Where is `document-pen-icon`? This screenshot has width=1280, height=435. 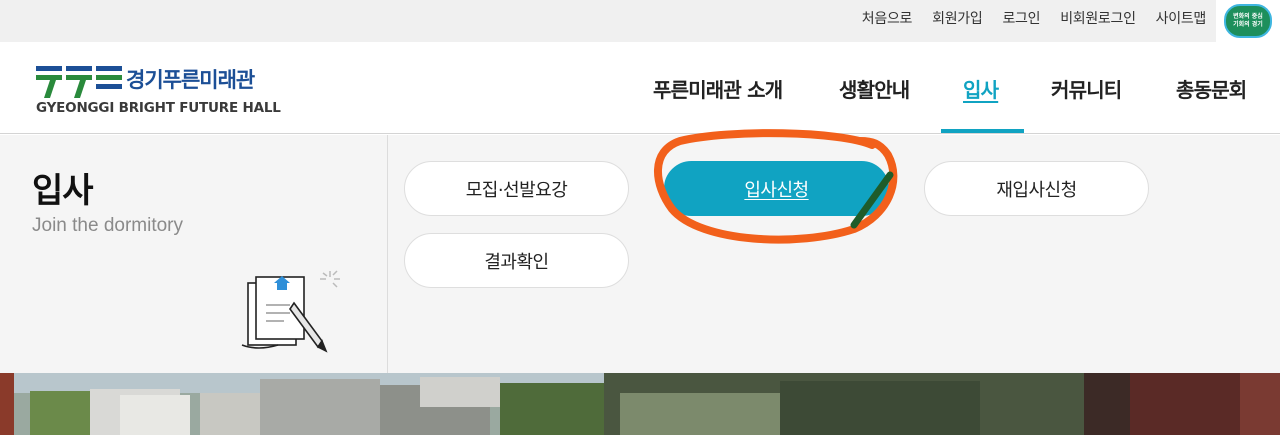 document-pen-icon is located at coordinates (290, 311).